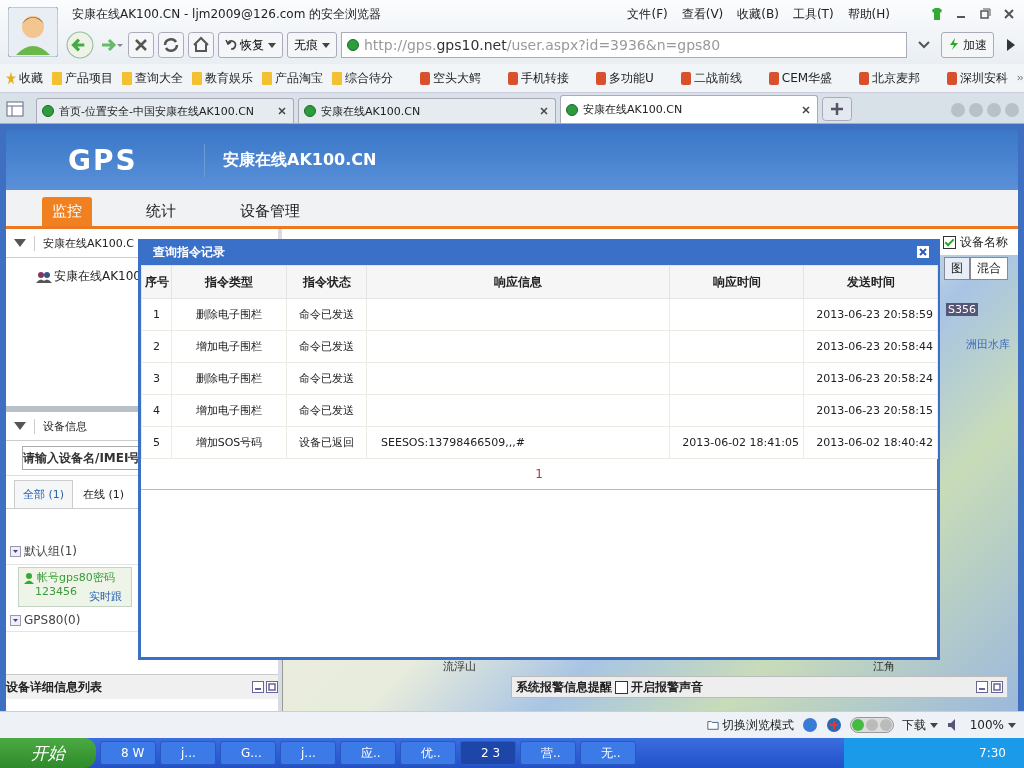 The image size is (1024, 768). What do you see at coordinates (76, 577) in the screenshot?
I see `device-name: 帐号gps80密码` at bounding box center [76, 577].